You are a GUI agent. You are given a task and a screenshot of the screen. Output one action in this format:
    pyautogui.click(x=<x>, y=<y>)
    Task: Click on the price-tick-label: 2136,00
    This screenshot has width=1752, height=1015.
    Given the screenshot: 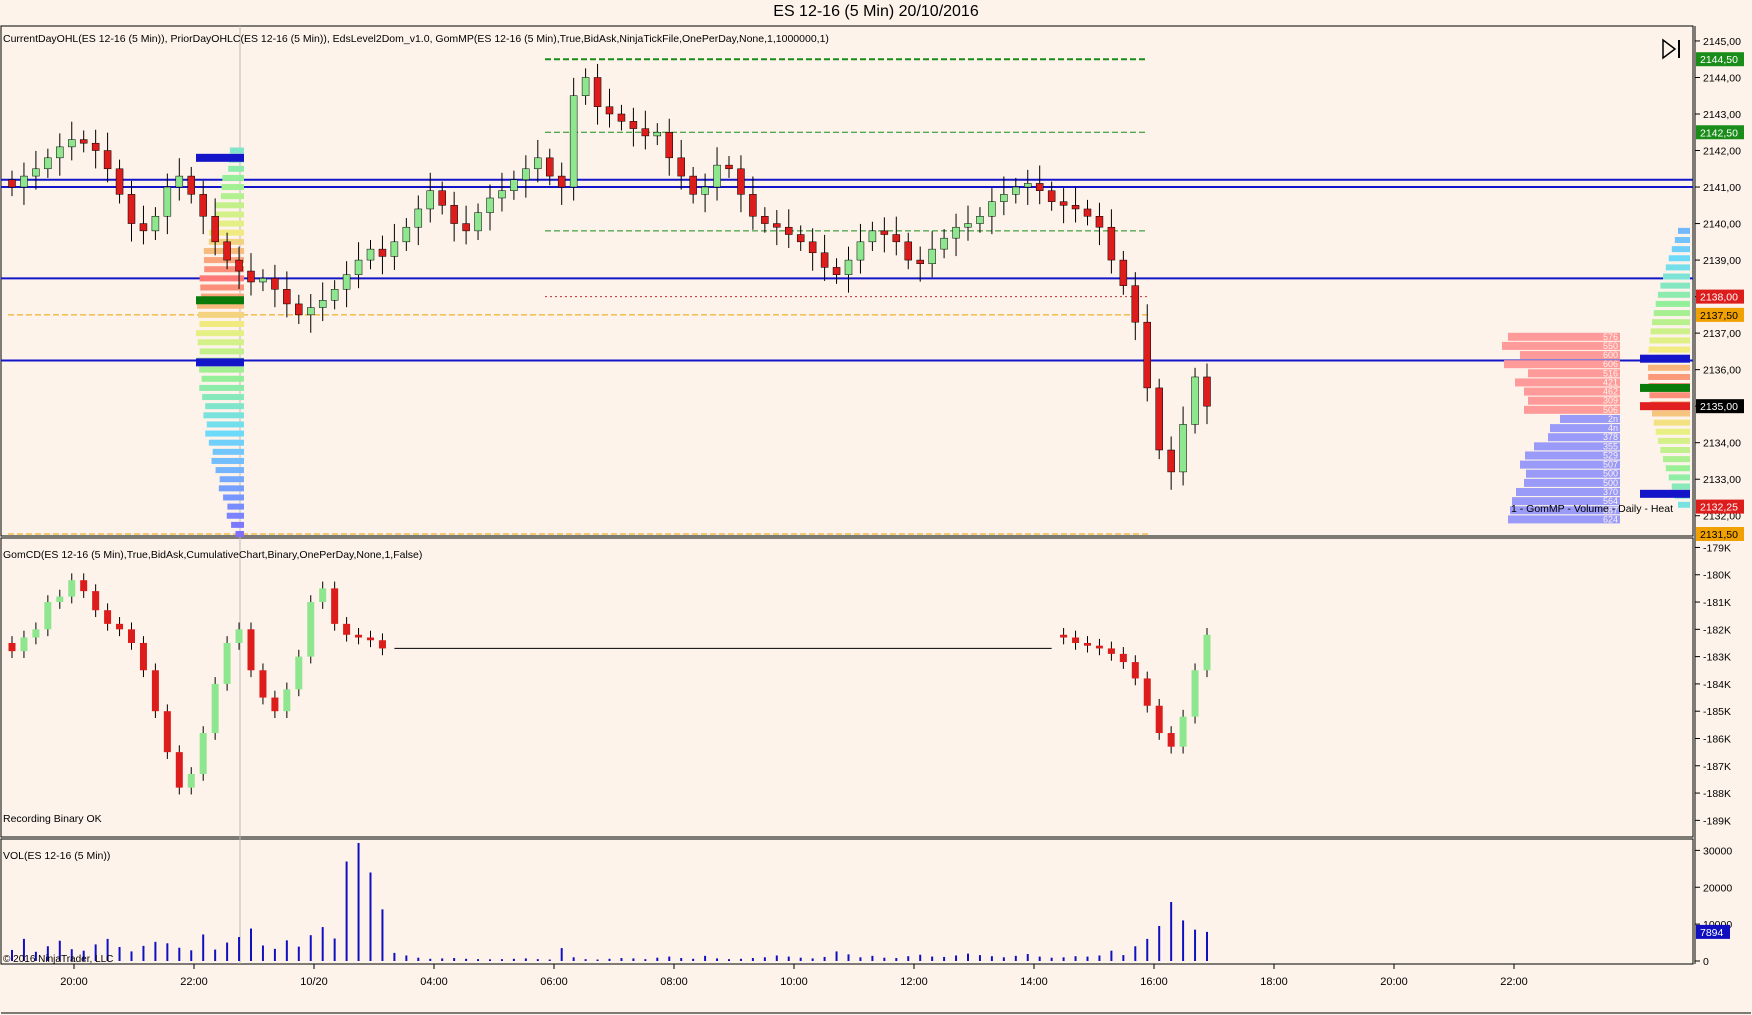 What is the action you would take?
    pyautogui.click(x=1722, y=371)
    